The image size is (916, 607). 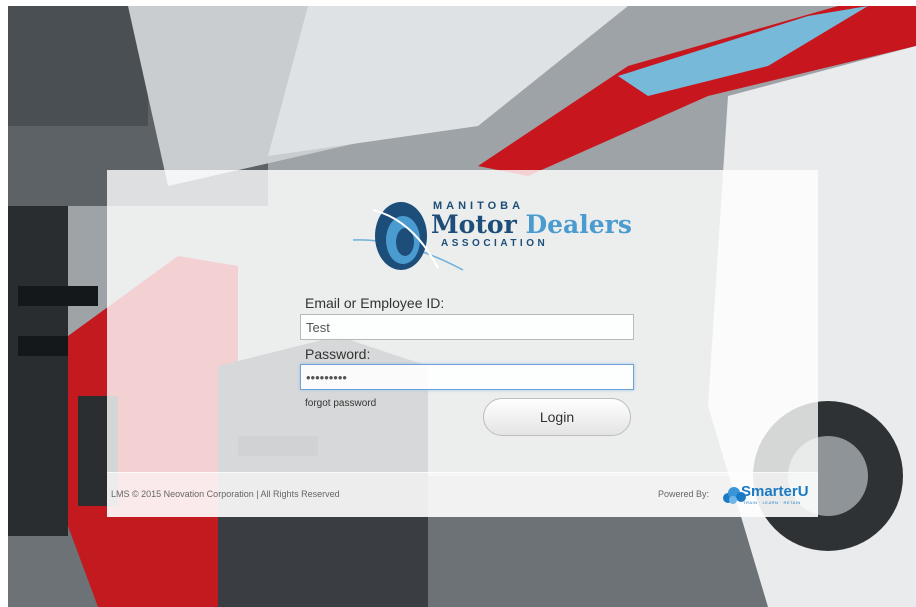 I want to click on brand-name: Motor Dealers, so click(x=531, y=224).